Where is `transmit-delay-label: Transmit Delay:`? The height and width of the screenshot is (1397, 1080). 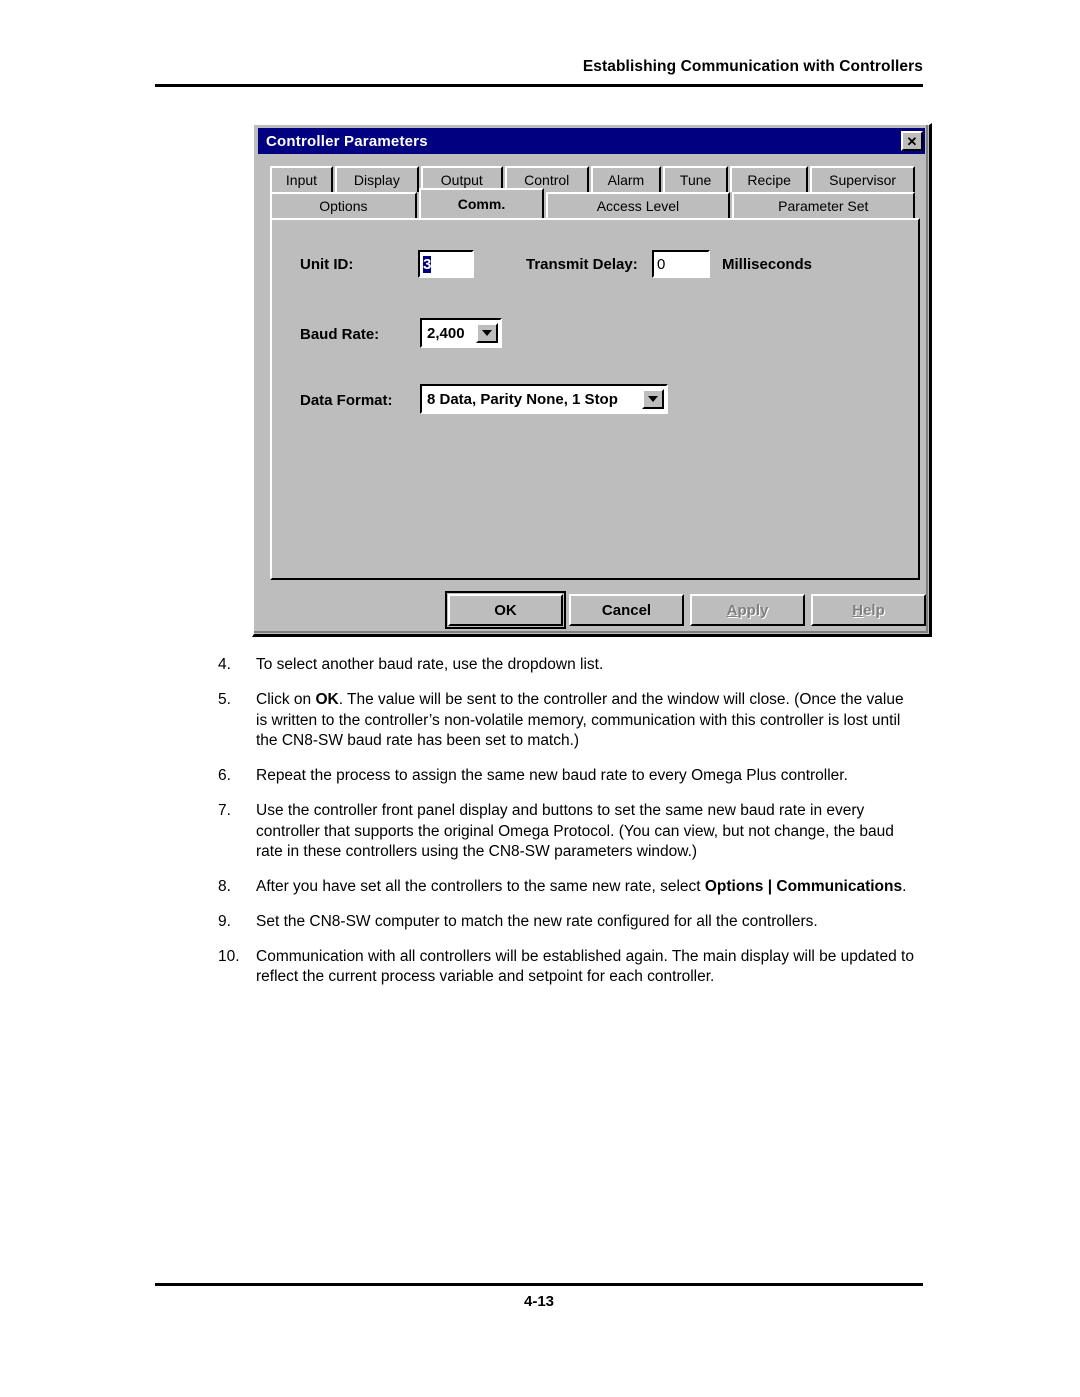 transmit-delay-label: Transmit Delay: is located at coordinates (582, 264).